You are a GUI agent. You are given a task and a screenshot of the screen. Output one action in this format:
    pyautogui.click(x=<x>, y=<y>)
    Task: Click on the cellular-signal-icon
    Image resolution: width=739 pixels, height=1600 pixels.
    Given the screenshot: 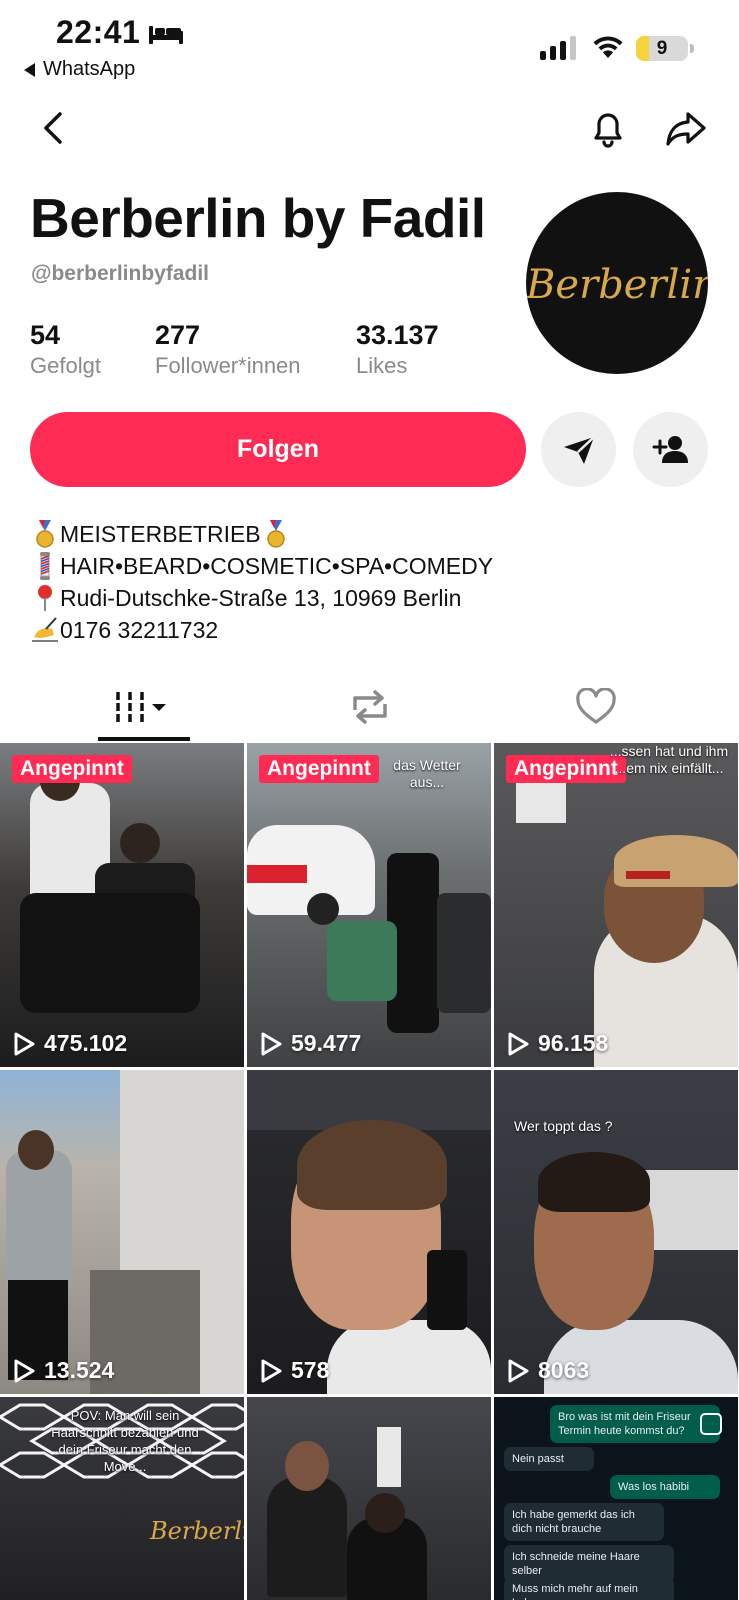 What is the action you would take?
    pyautogui.click(x=558, y=48)
    